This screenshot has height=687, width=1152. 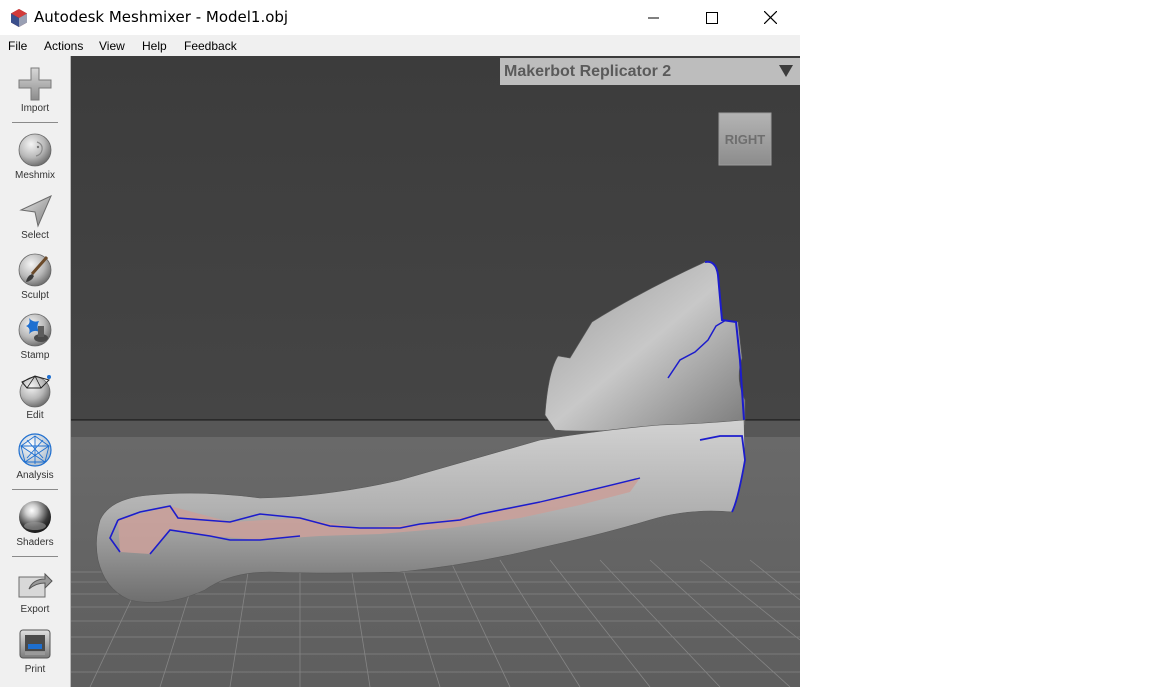 I want to click on edit-sphere-icon, so click(x=35, y=391).